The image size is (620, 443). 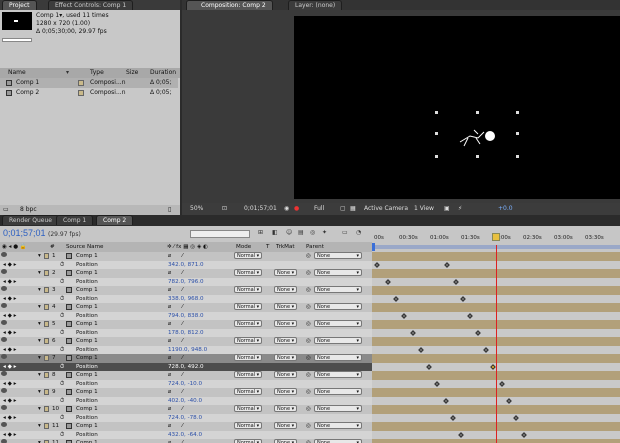 I want to click on property-row: ◂ ◆ ▸ ⏱ Position 338.0, 968.0, so click(x=186, y=299).